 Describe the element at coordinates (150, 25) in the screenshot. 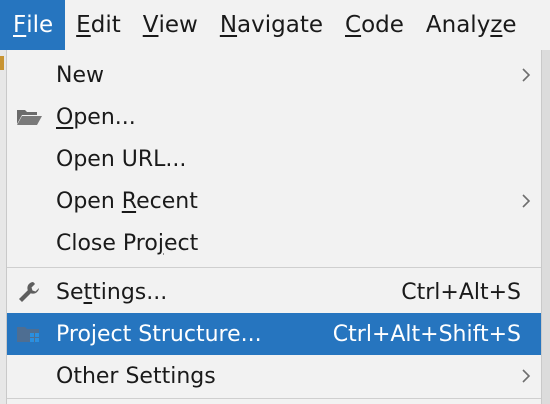

I see `menu-view-mnemonic: V` at that location.